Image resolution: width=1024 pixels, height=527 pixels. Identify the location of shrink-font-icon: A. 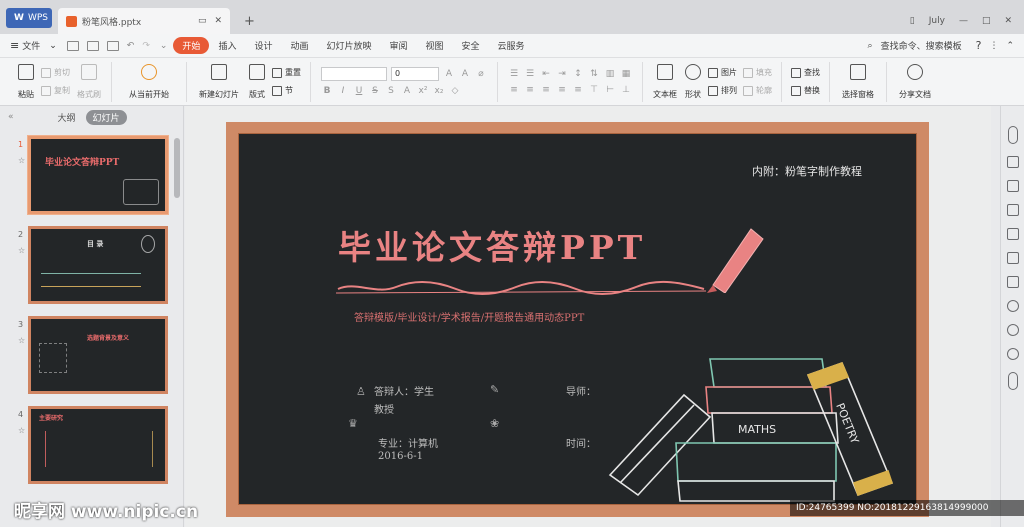
(465, 74).